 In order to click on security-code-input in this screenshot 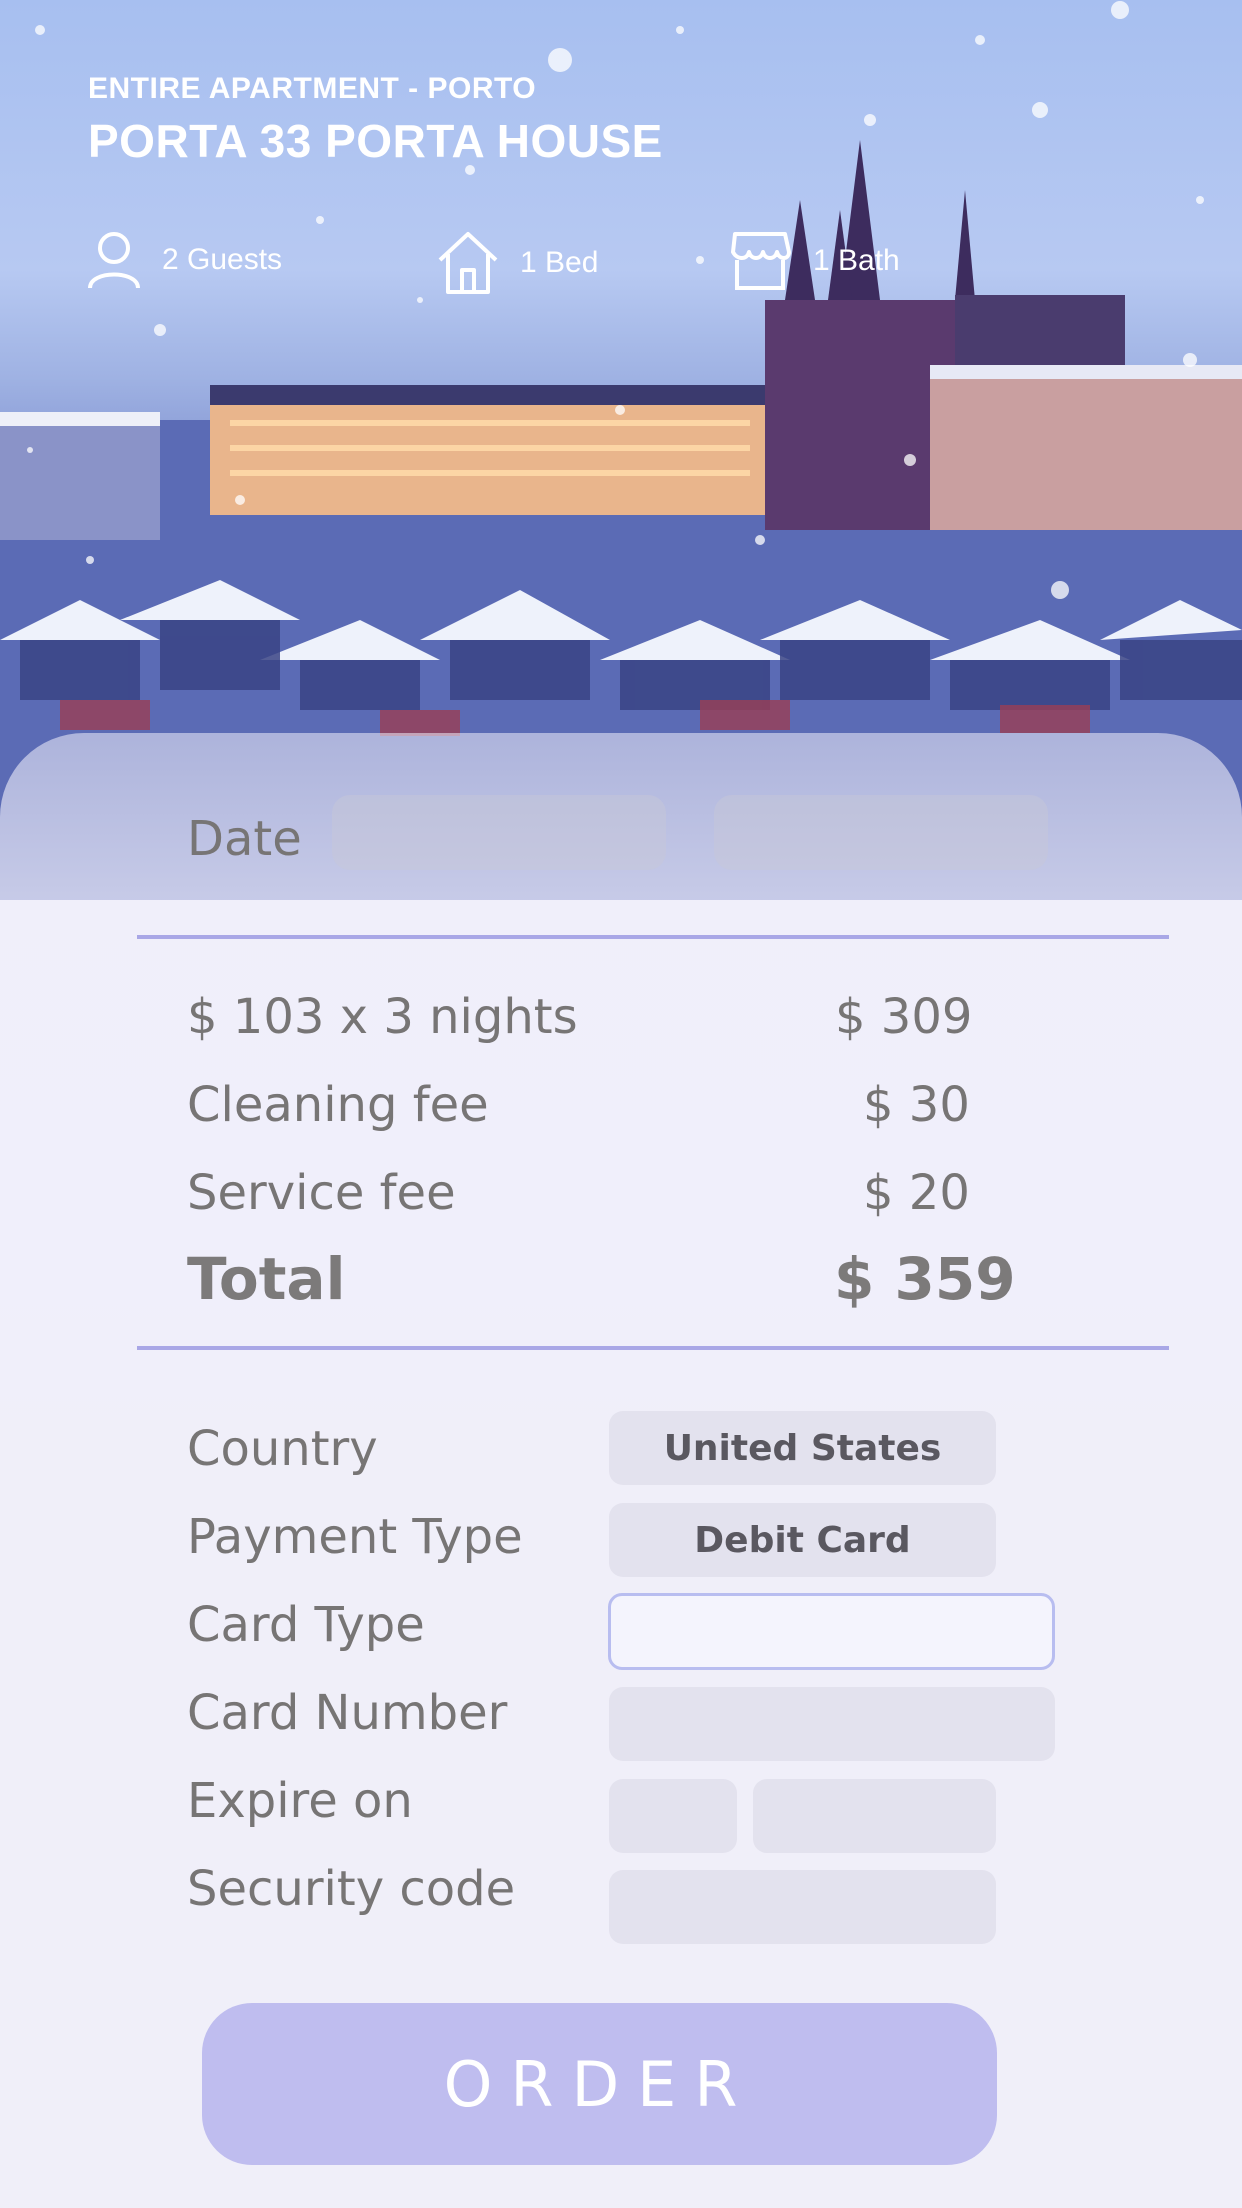, I will do `click(802, 1907)`.